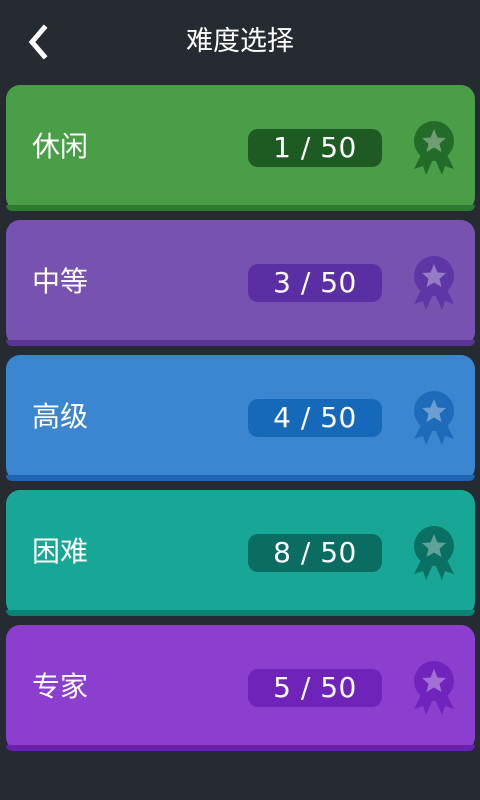 The image size is (480, 800). Describe the element at coordinates (315, 553) in the screenshot. I see `progress-count: 8 / 50` at that location.